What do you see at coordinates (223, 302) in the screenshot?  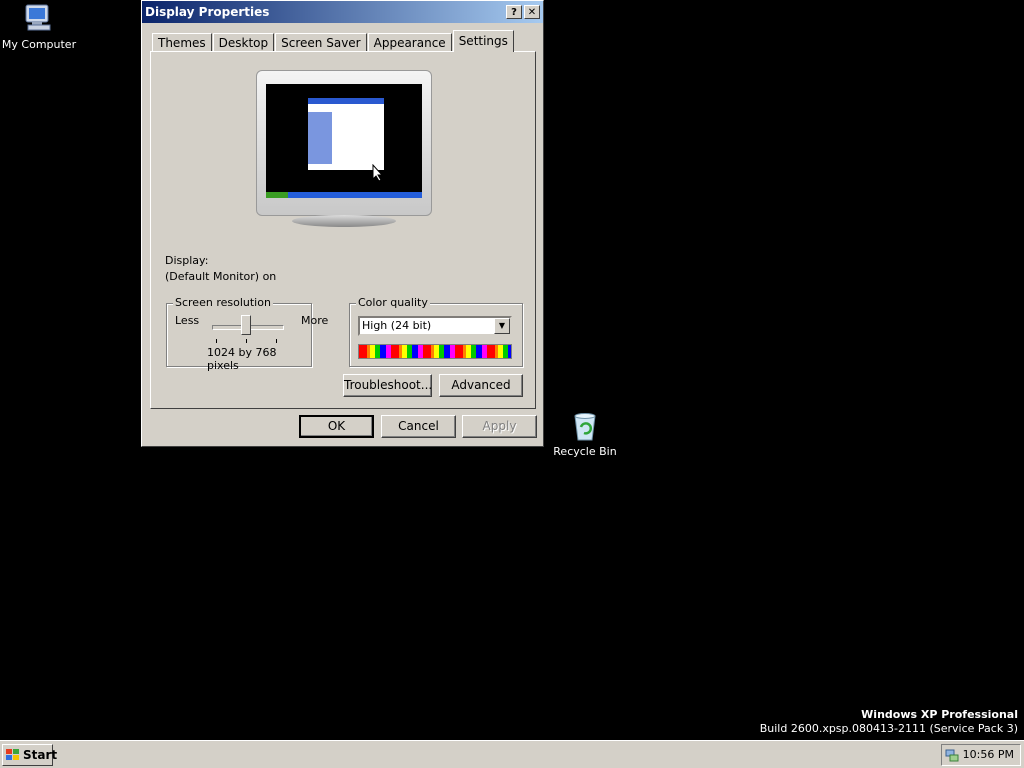 I see `screen-resolution-title: Screen resolution` at bounding box center [223, 302].